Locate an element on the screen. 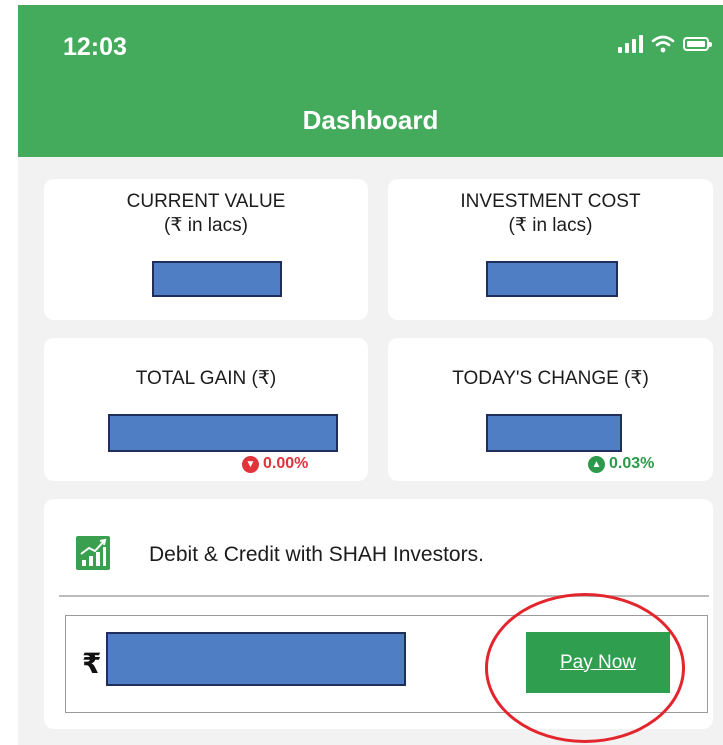 This screenshot has height=745, width=723. investment-cost-label: INVESTMENT COST is located at coordinates (550, 201).